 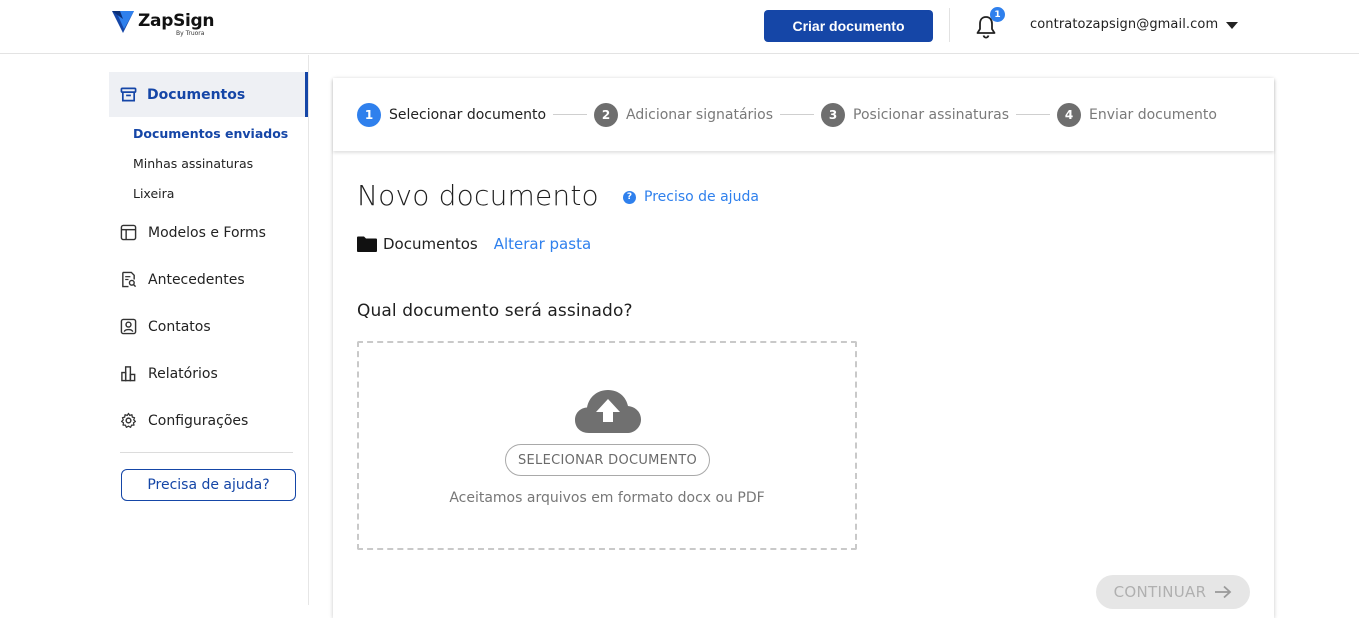 What do you see at coordinates (176, 21) in the screenshot?
I see `logo-name: ZapSign` at bounding box center [176, 21].